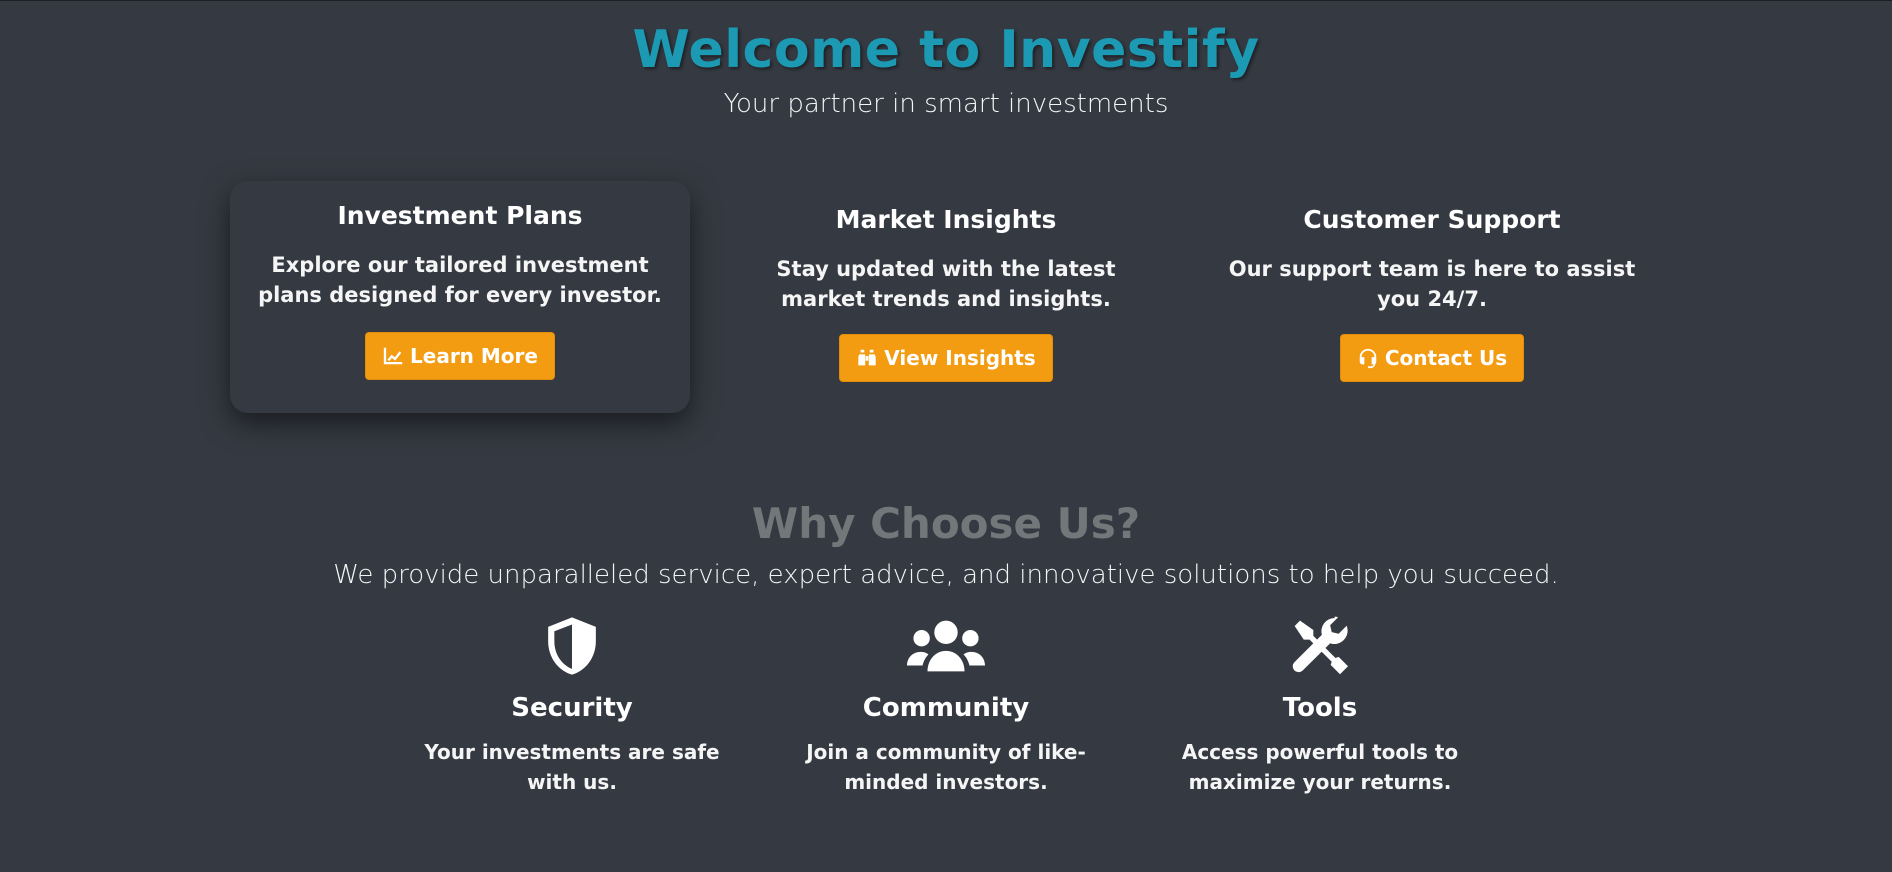 The height and width of the screenshot is (872, 1892). I want to click on view-insights-button: View Insights, so click(946, 358).